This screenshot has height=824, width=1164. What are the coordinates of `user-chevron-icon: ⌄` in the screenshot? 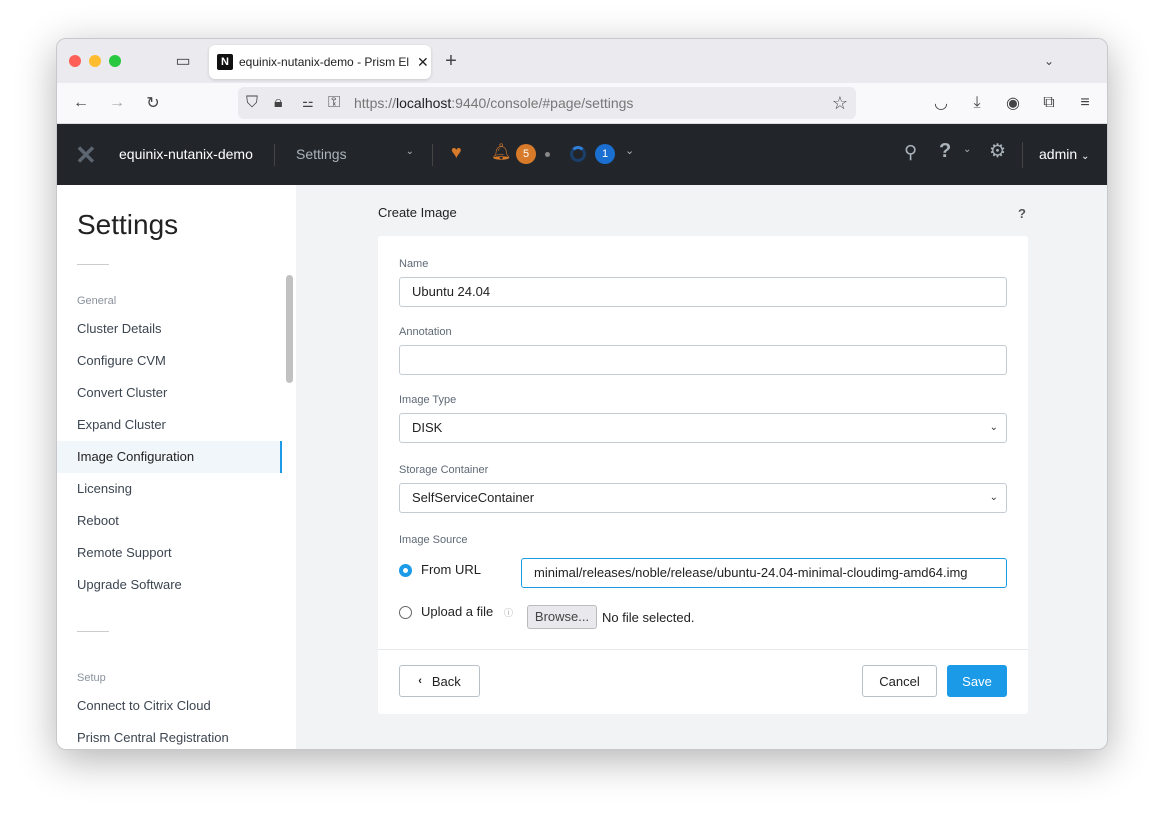 It's located at (1085, 156).